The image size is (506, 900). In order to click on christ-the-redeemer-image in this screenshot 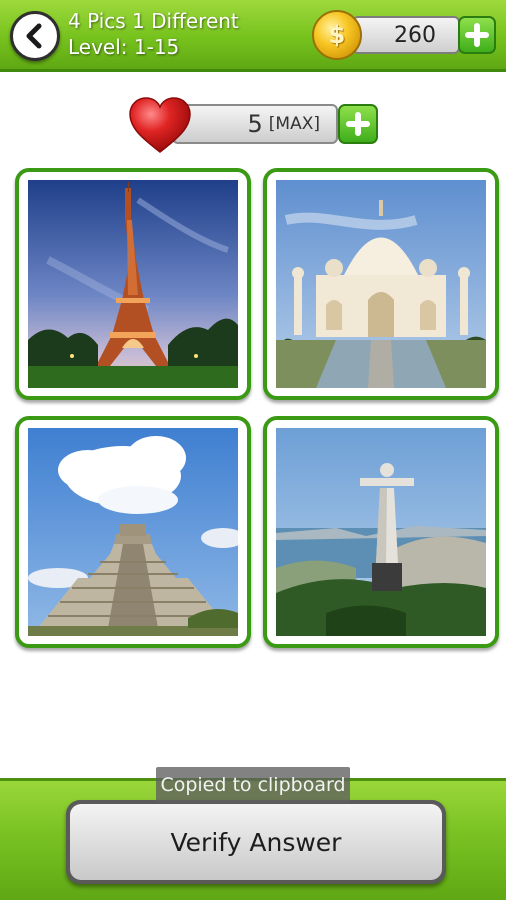, I will do `click(381, 532)`.